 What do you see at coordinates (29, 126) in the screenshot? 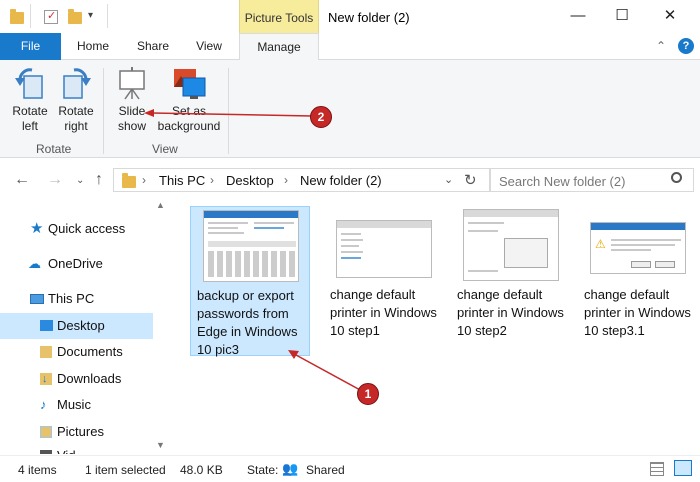
I see `rotate-left-label-2: left` at bounding box center [29, 126].